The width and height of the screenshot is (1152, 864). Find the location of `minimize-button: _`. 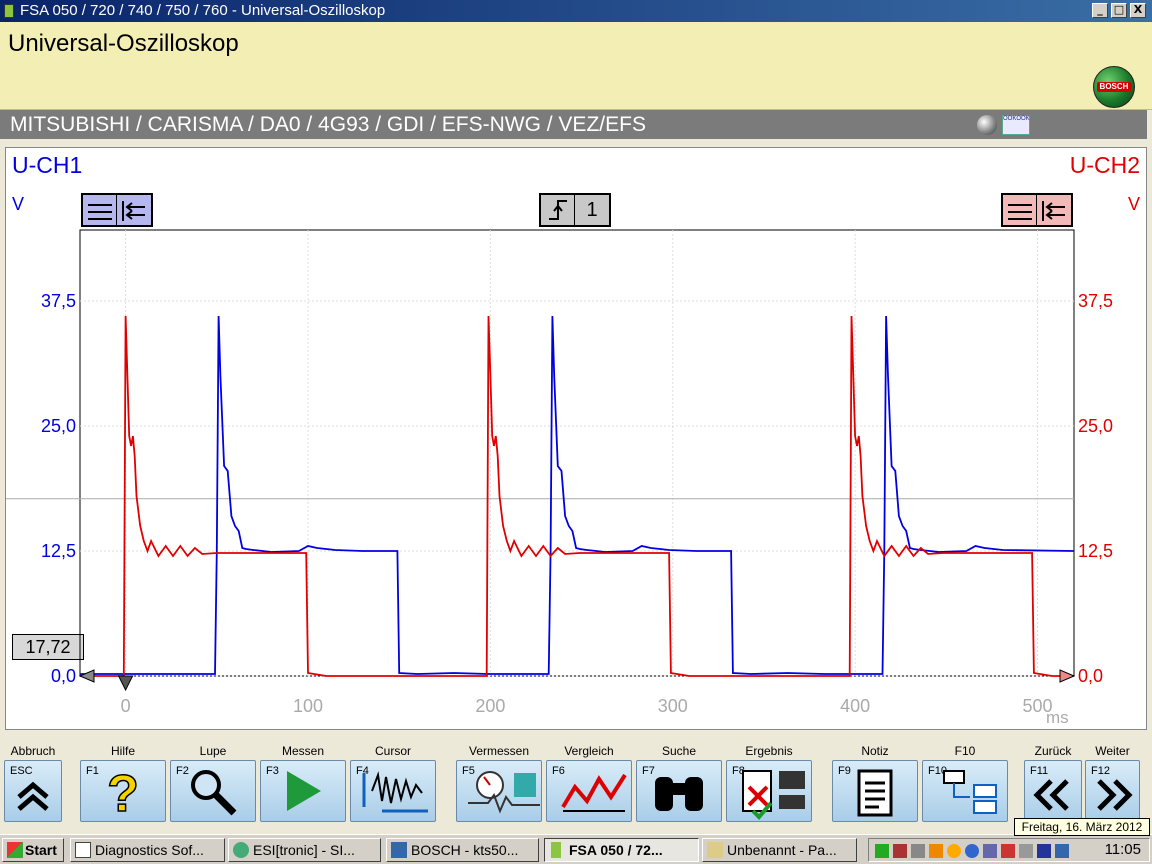

minimize-button: _ is located at coordinates (1100, 10).